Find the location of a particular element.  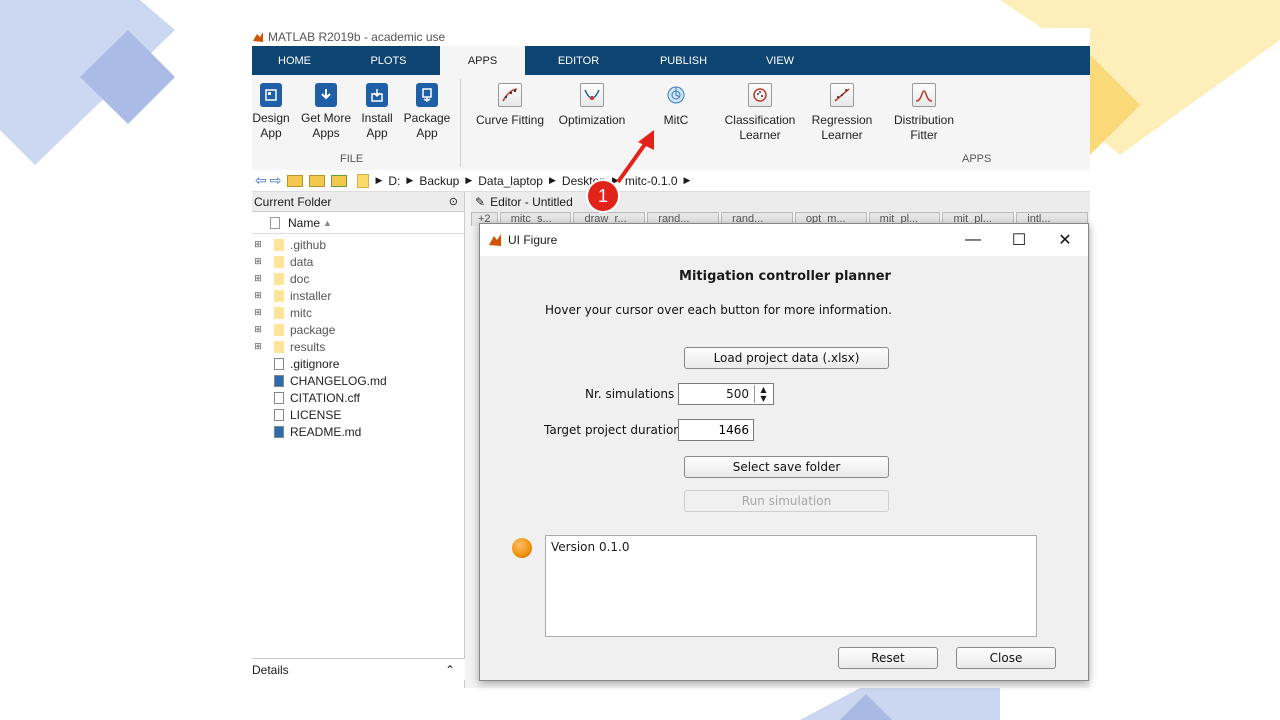

list-item: ⊞ package is located at coordinates (358, 329).